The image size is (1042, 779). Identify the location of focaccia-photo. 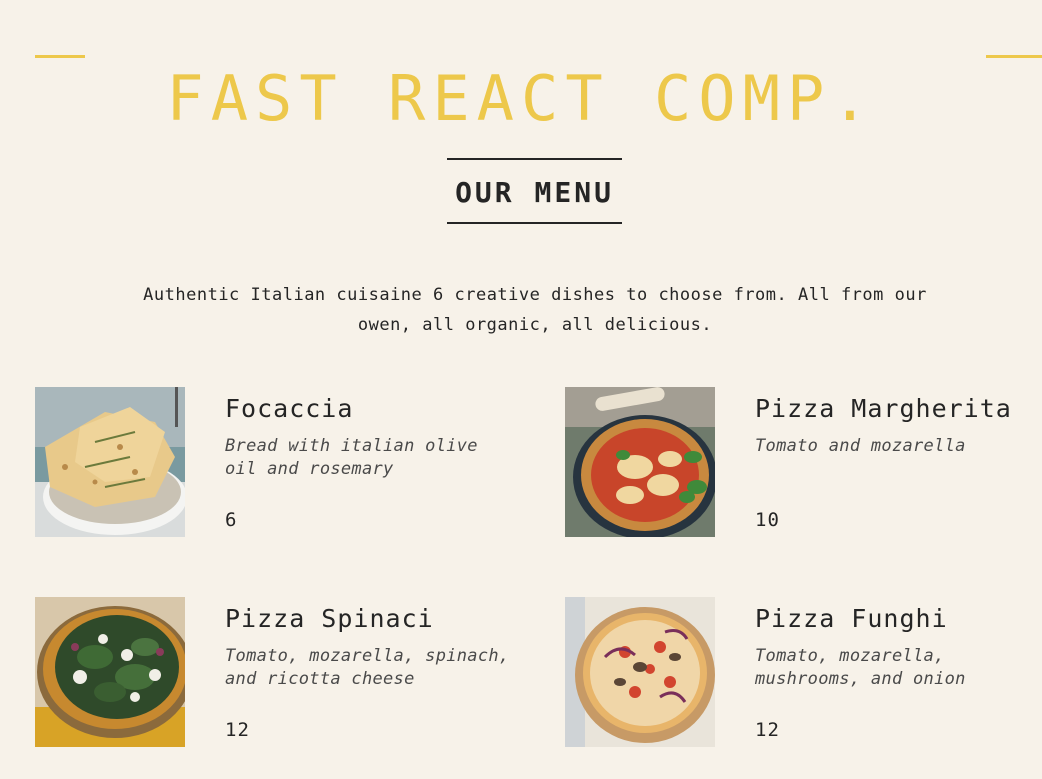
(110, 462).